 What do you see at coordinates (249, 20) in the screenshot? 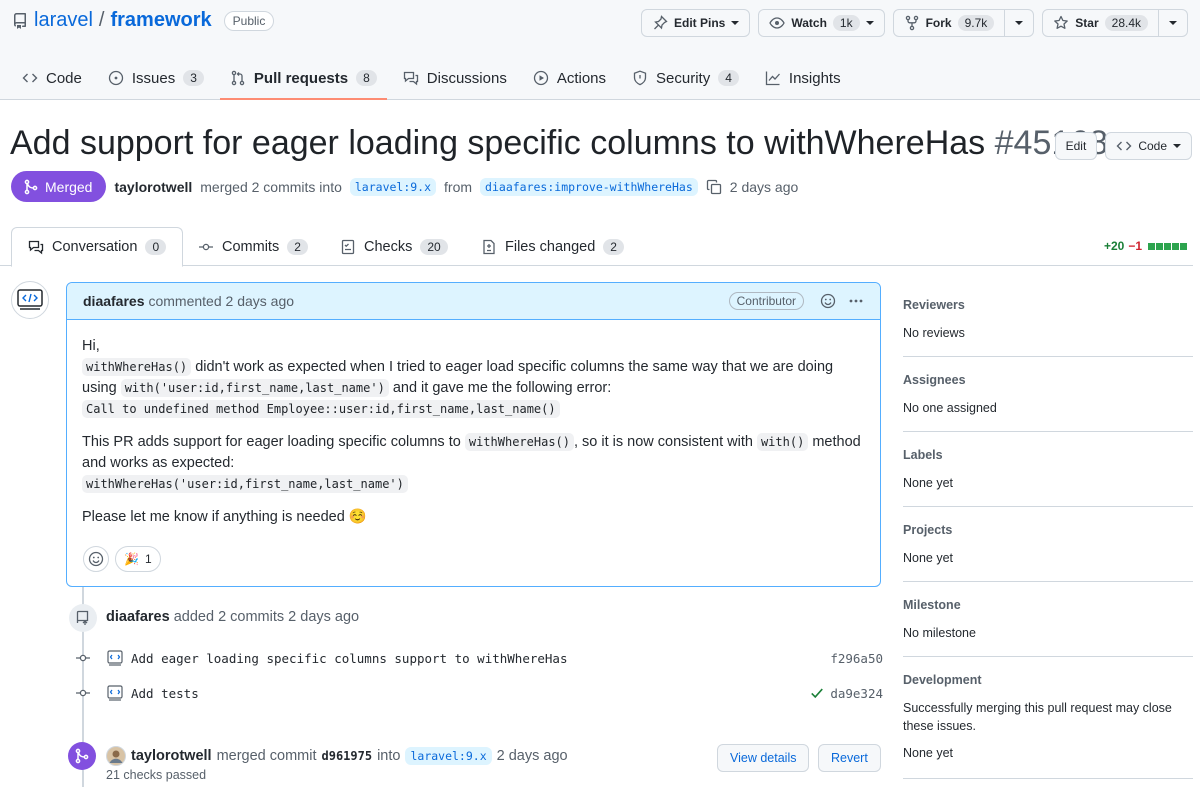
I see `visibility-badge: Public` at bounding box center [249, 20].